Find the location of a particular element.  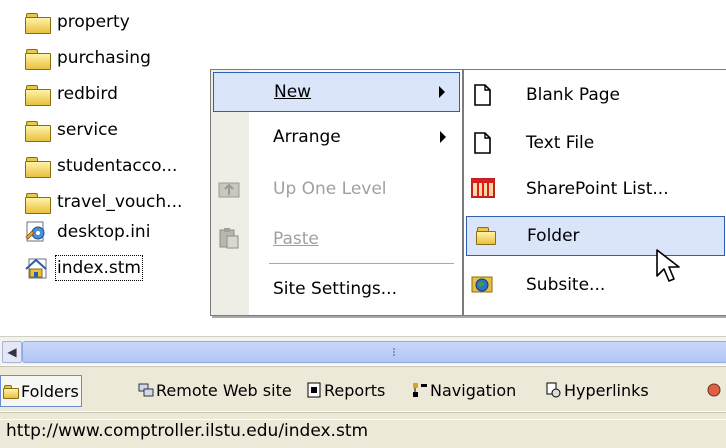

scroll-left-button: ◀ is located at coordinates (12, 352).